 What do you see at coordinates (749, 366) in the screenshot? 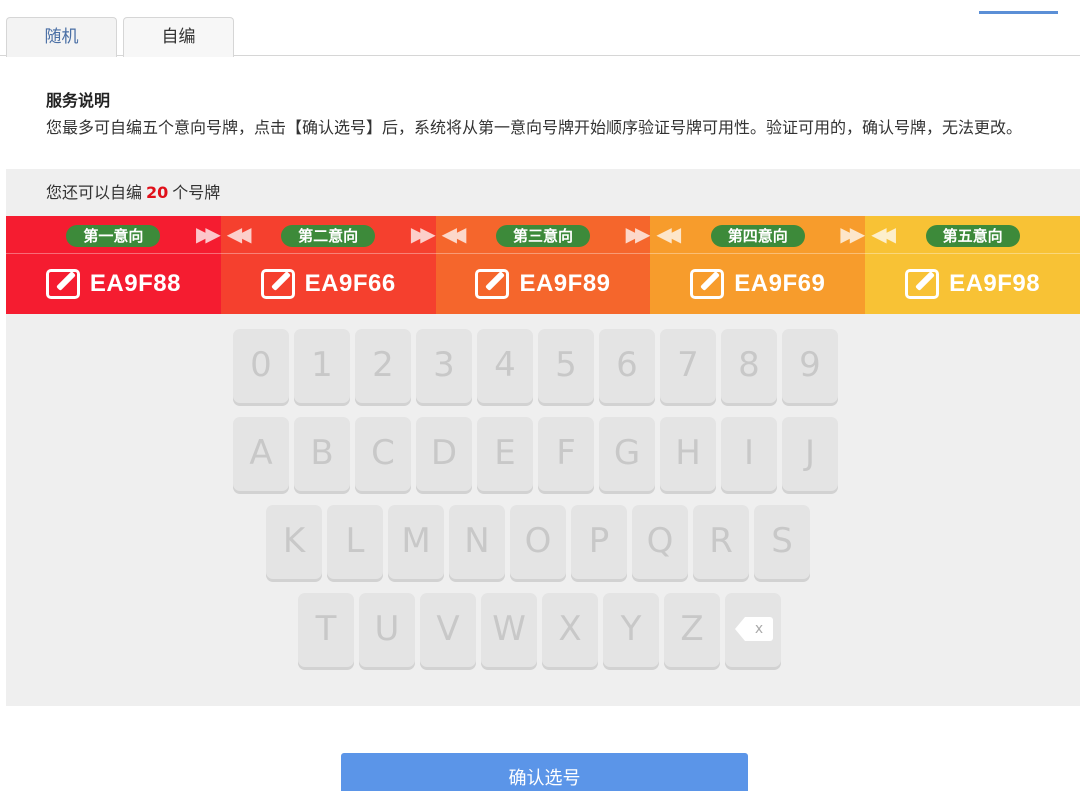
I see `key-8: 8` at bounding box center [749, 366].